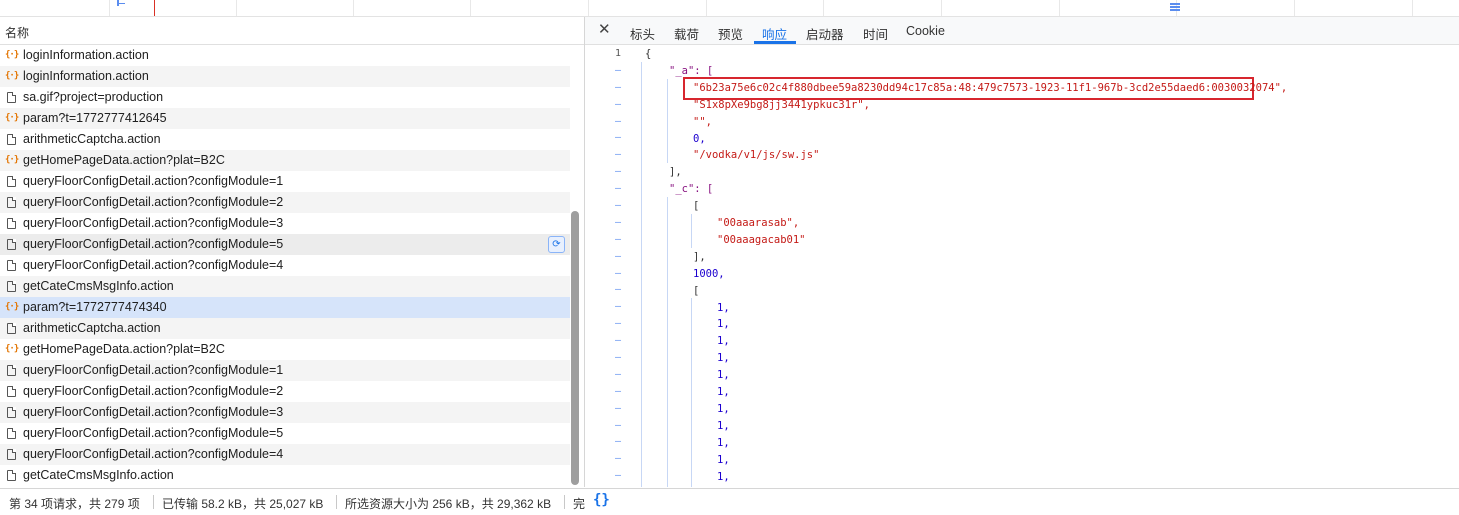 The height and width of the screenshot is (515, 1459). What do you see at coordinates (285, 307) in the screenshot?
I see `request-row: {·} param?t=1772777474340` at bounding box center [285, 307].